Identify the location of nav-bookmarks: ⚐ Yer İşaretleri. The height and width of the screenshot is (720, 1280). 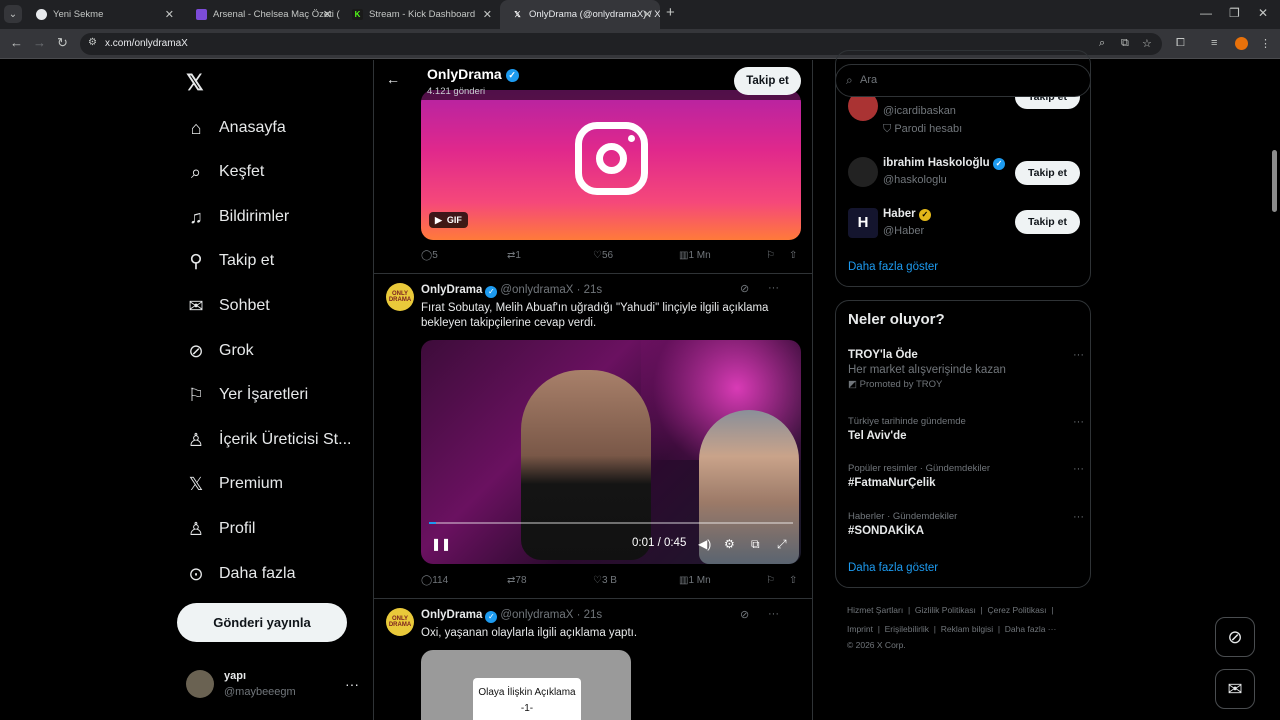
(246, 395).